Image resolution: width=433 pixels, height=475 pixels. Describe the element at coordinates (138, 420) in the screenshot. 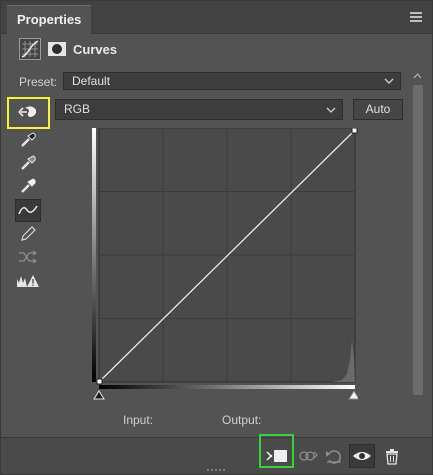

I see `input-label: Input:` at that location.